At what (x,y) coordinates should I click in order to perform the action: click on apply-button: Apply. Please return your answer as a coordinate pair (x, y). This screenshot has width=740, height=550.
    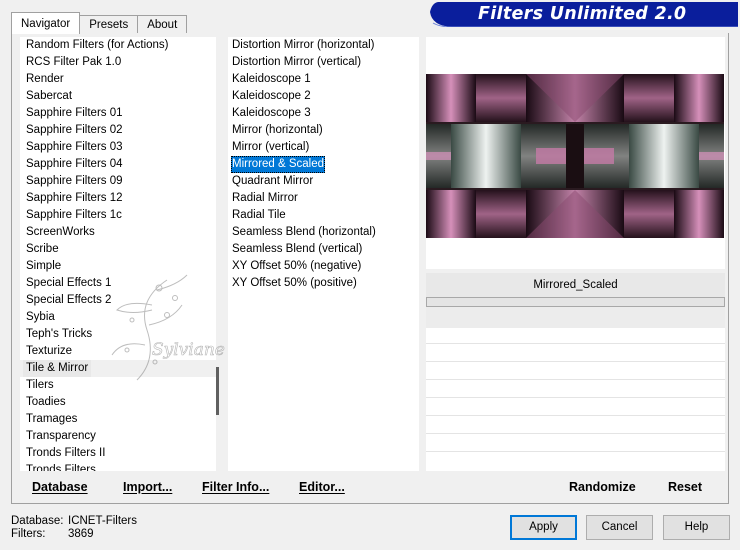
    Looking at the image, I should click on (543, 527).